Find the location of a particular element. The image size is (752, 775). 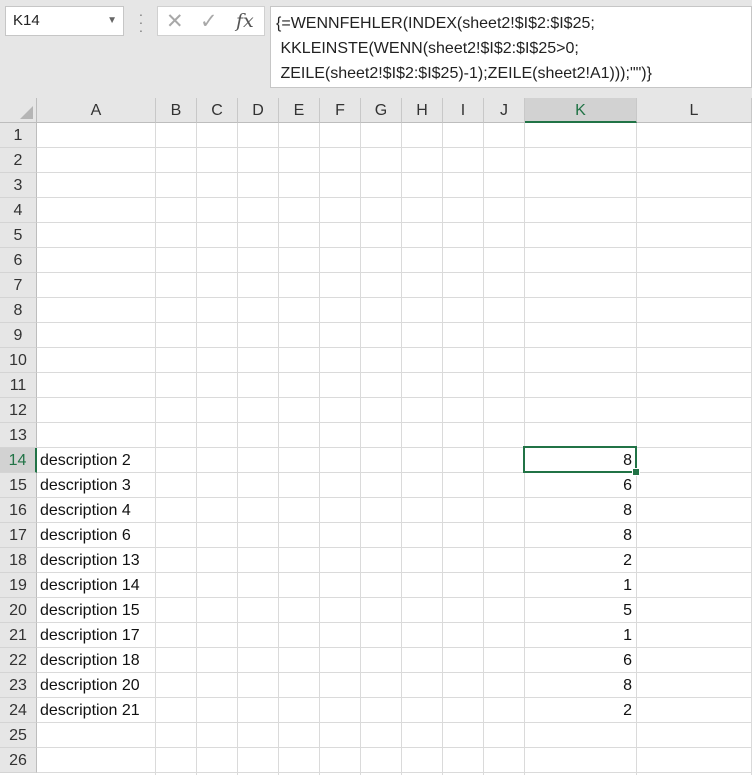

row-header-16: 16 is located at coordinates (18, 510).